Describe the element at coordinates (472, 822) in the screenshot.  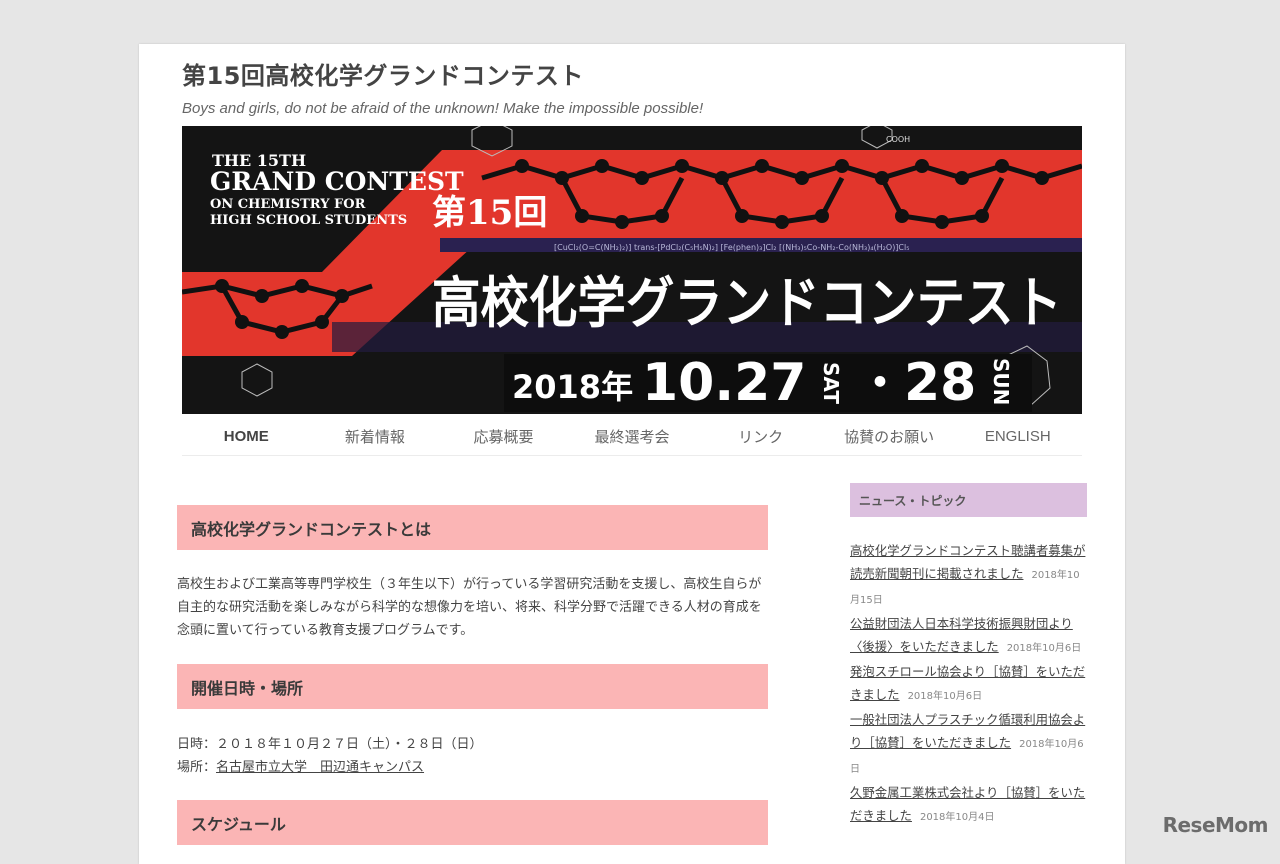
I see `schedule-heading: スケジュール` at that location.